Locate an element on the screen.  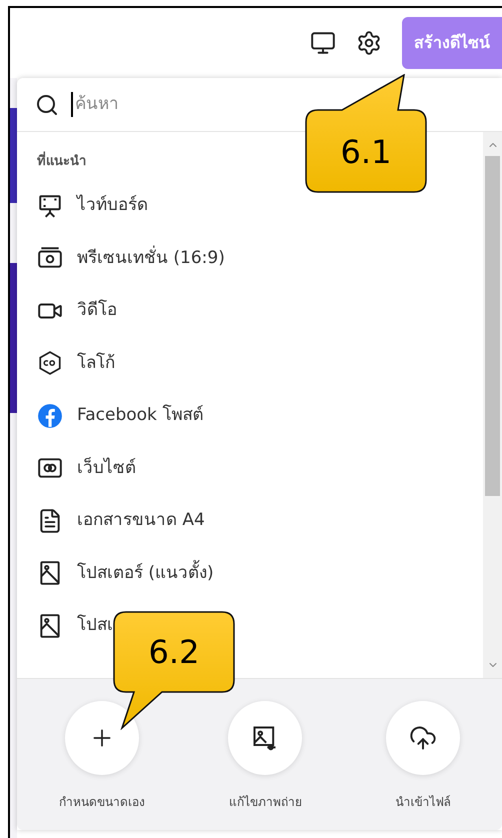
settings-icon is located at coordinates (369, 43).